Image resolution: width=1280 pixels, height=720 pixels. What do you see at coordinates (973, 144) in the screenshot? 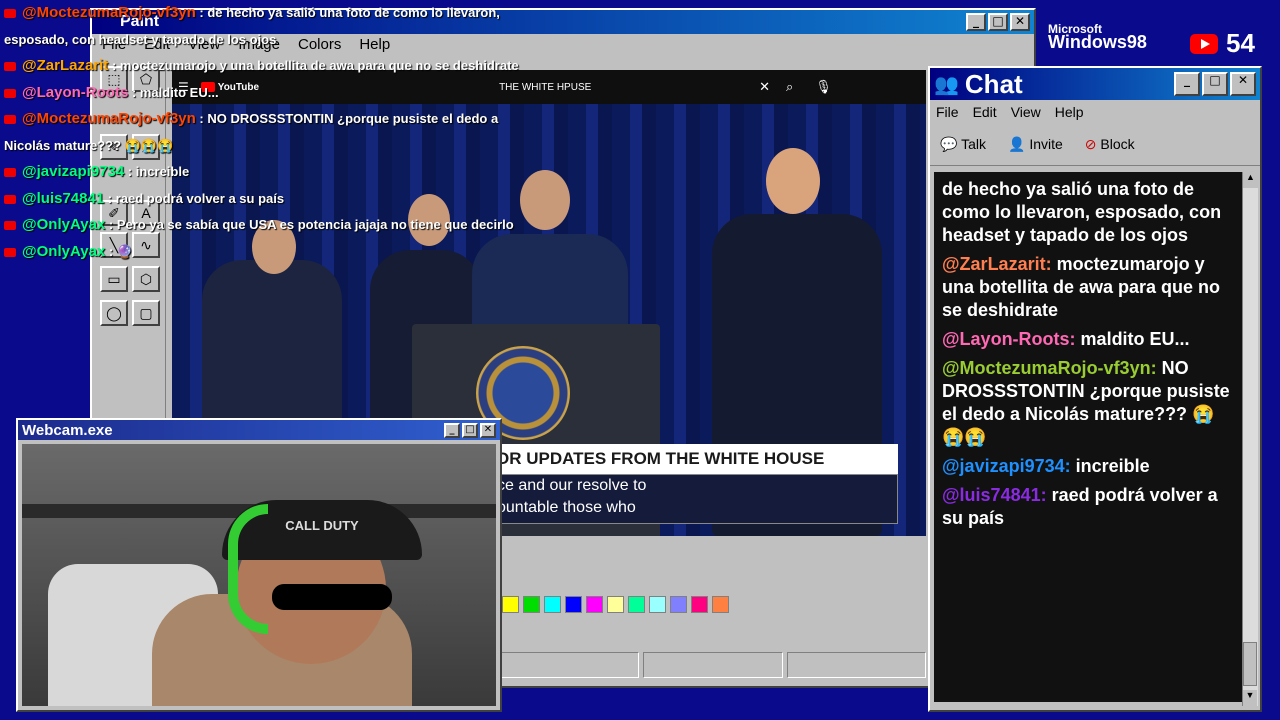
I see `talk-label: Talk` at bounding box center [973, 144].